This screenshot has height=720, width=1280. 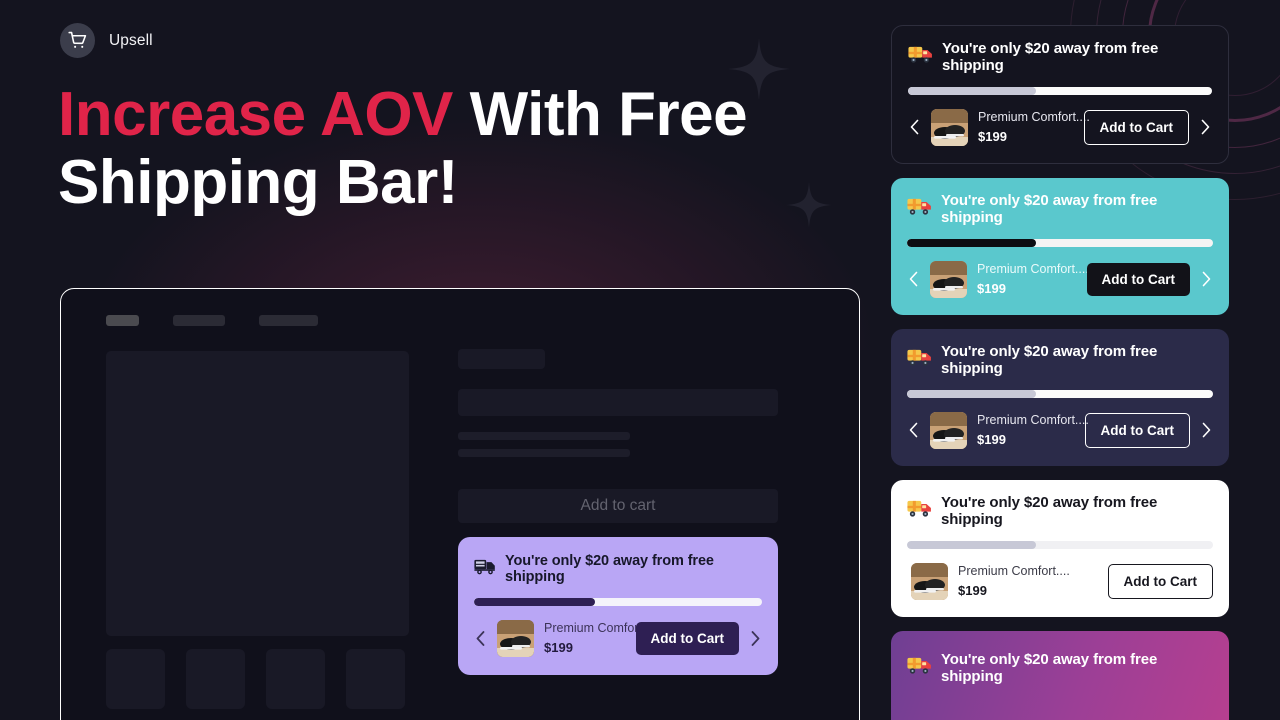 What do you see at coordinates (809, 205) in the screenshot?
I see `sparkle-icon` at bounding box center [809, 205].